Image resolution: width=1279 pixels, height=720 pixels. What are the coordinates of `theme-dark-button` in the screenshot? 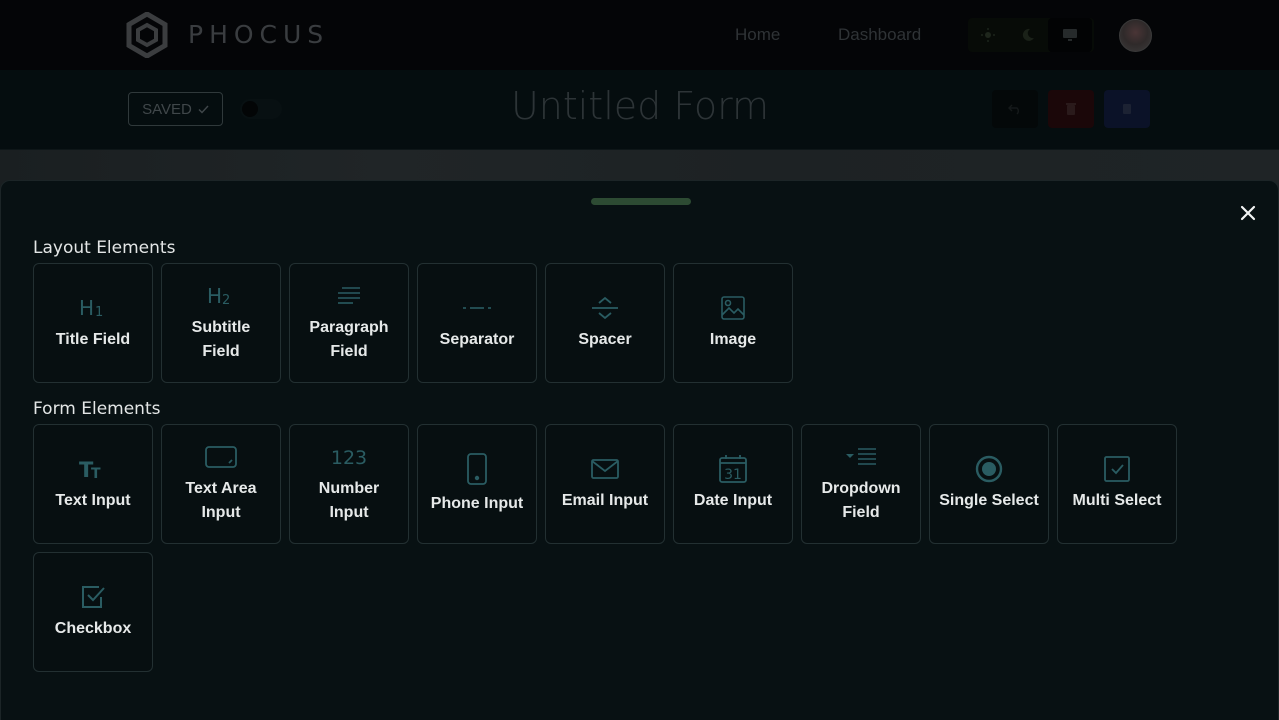 It's located at (1028, 35).